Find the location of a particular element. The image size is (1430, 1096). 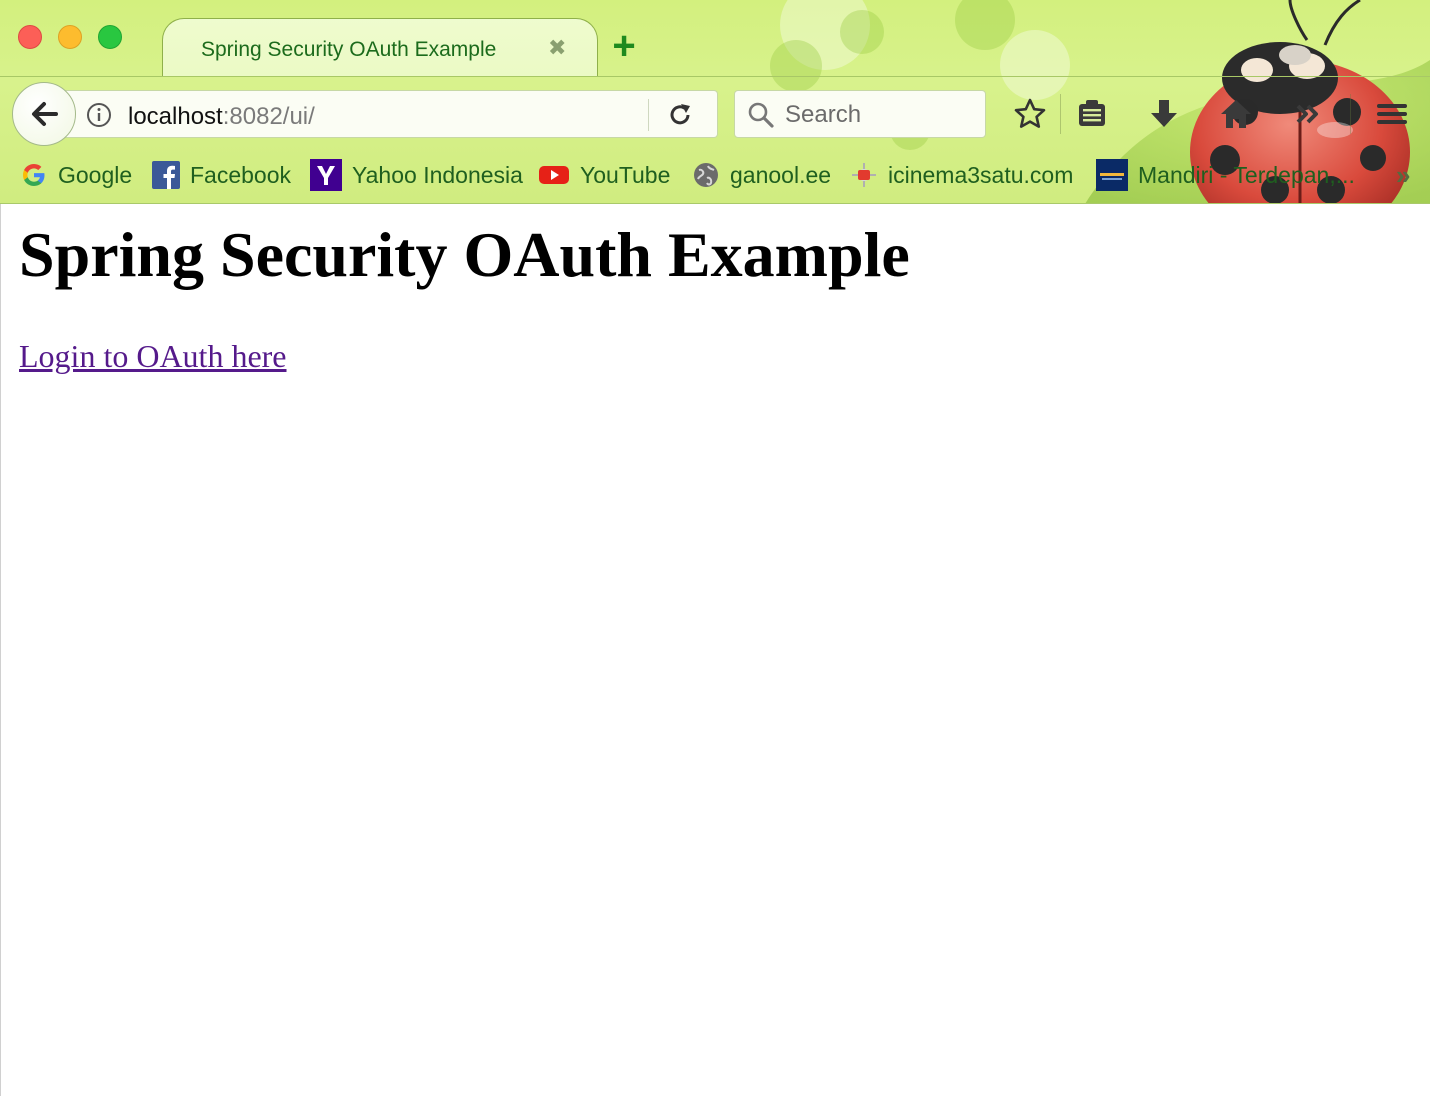

search-bar is located at coordinates (860, 114).